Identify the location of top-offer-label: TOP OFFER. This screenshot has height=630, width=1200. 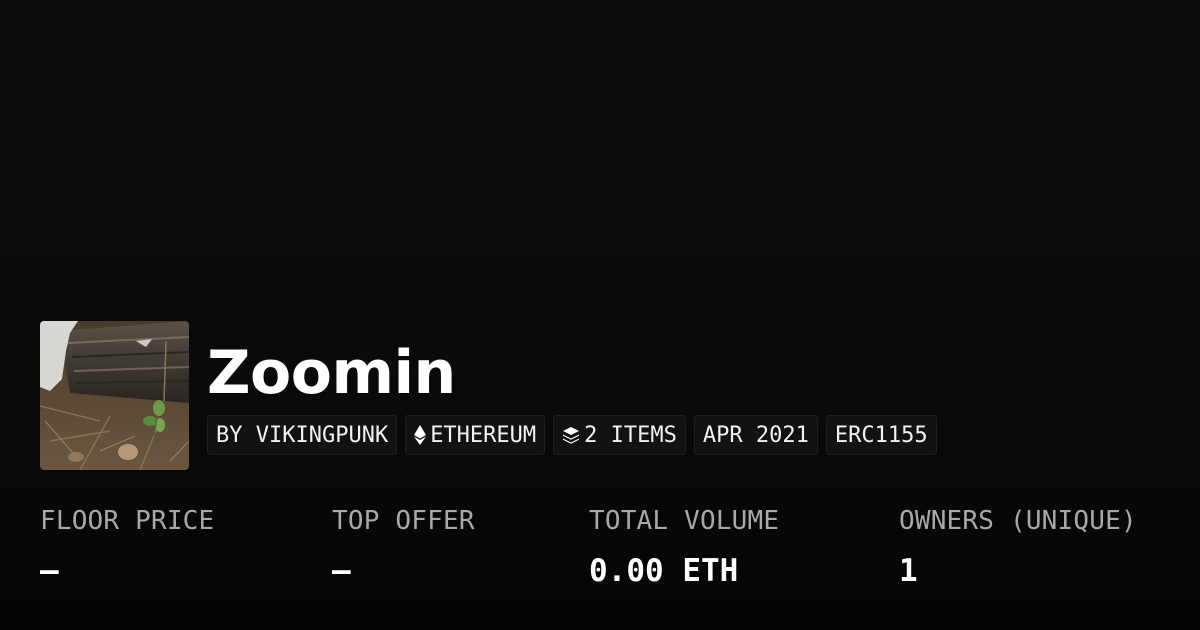
(403, 521).